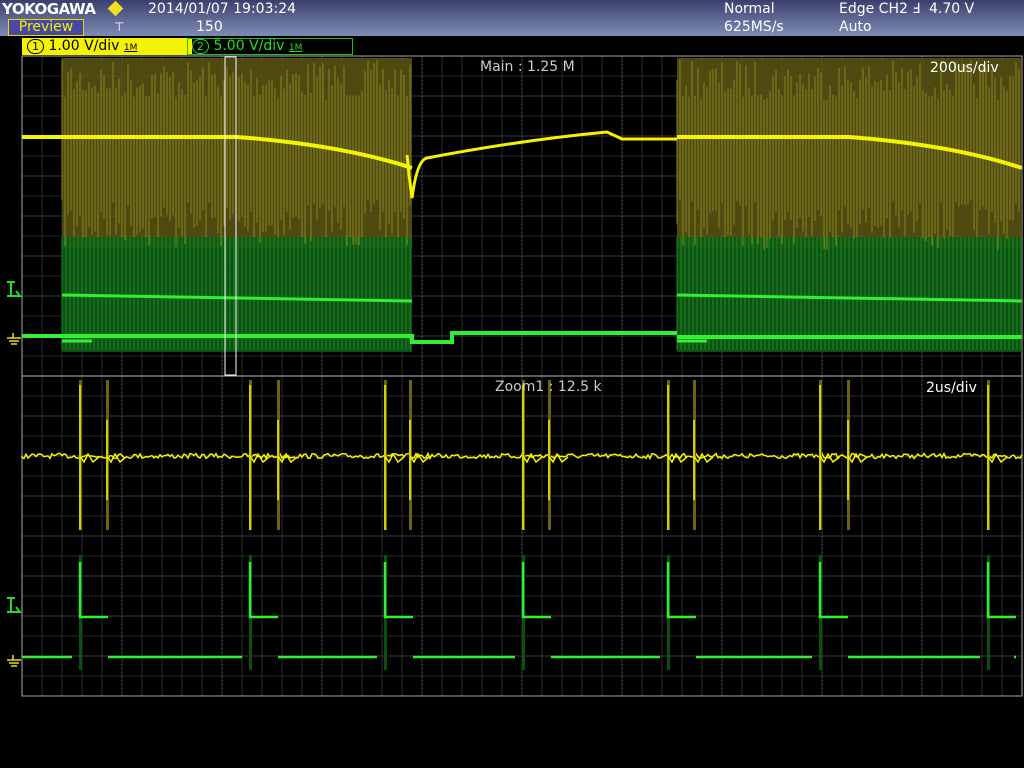 The width and height of the screenshot is (1024, 768). What do you see at coordinates (964, 68) in the screenshot?
I see `main-timebase: 200us/div` at bounding box center [964, 68].